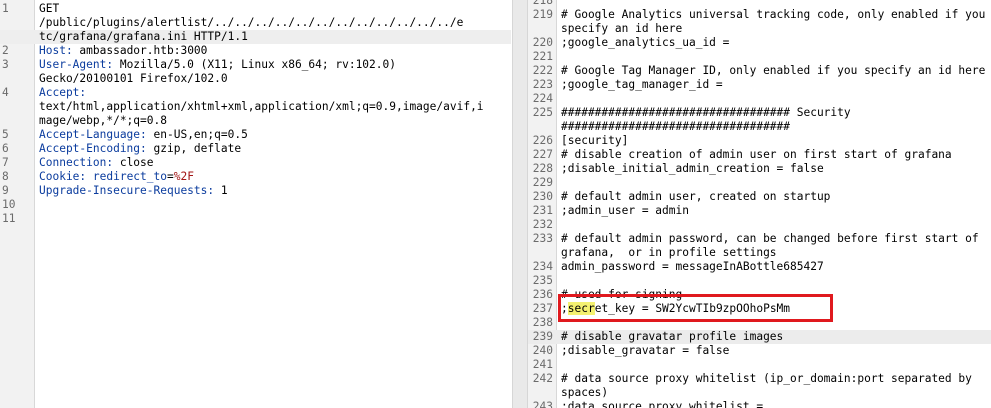 Image resolution: width=991 pixels, height=408 pixels. I want to click on request-line: 6 Accept-Encoding: gzip, deflate, so click(255, 149).